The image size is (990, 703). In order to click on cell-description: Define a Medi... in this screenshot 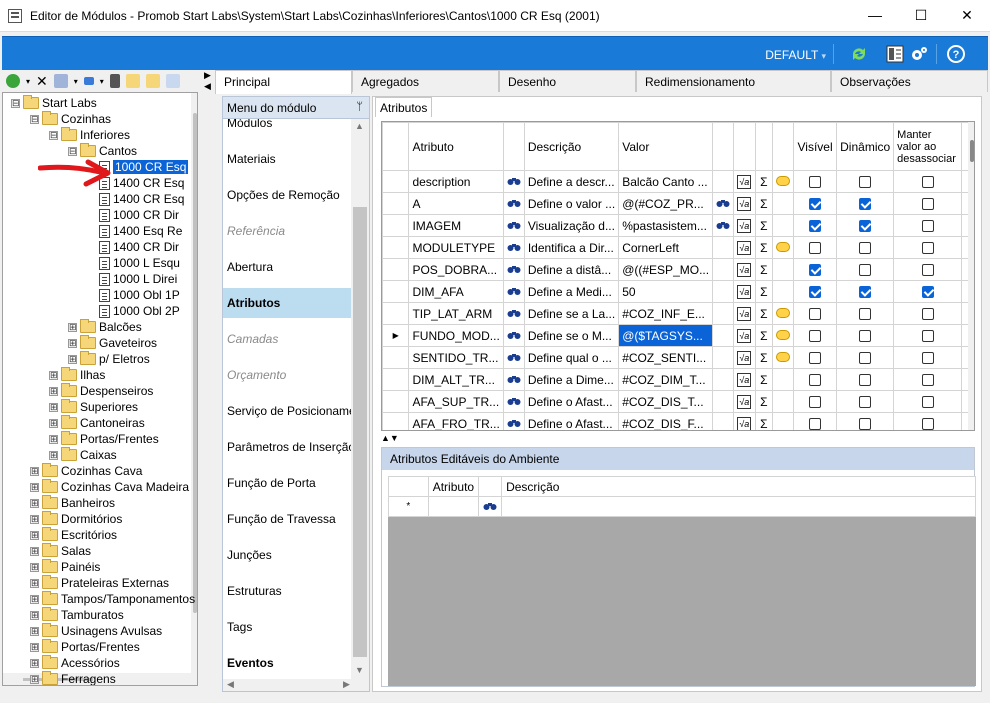, I will do `click(571, 291)`.